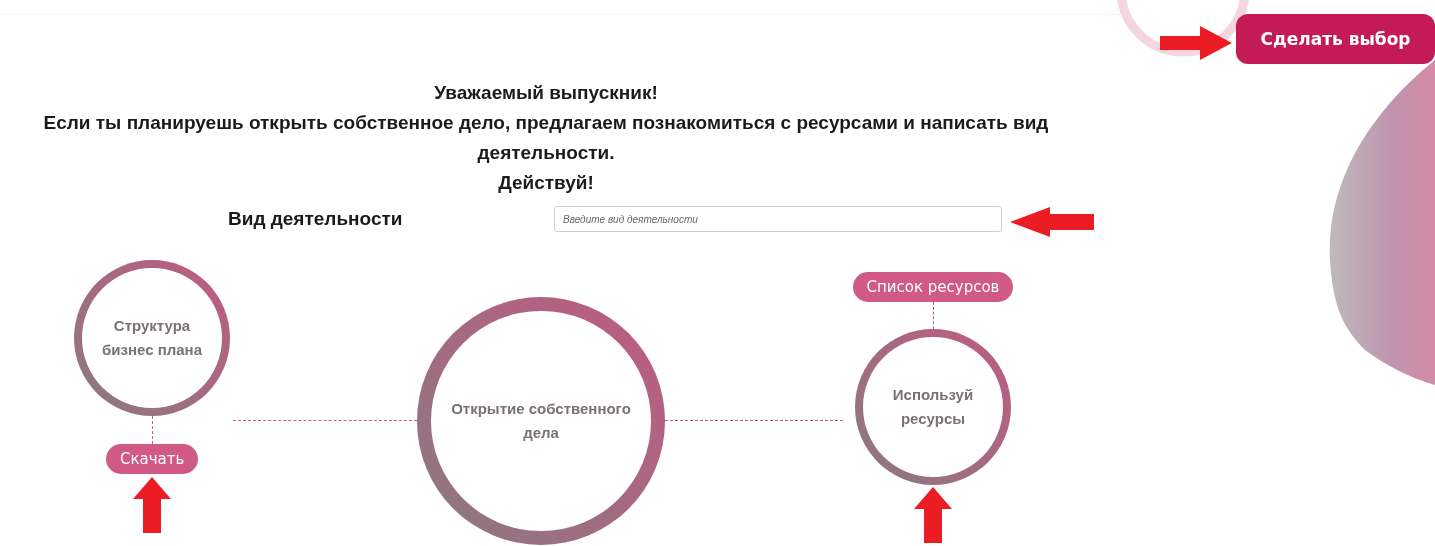  I want to click on resource-list-button: Список ресурсов, so click(933, 287).